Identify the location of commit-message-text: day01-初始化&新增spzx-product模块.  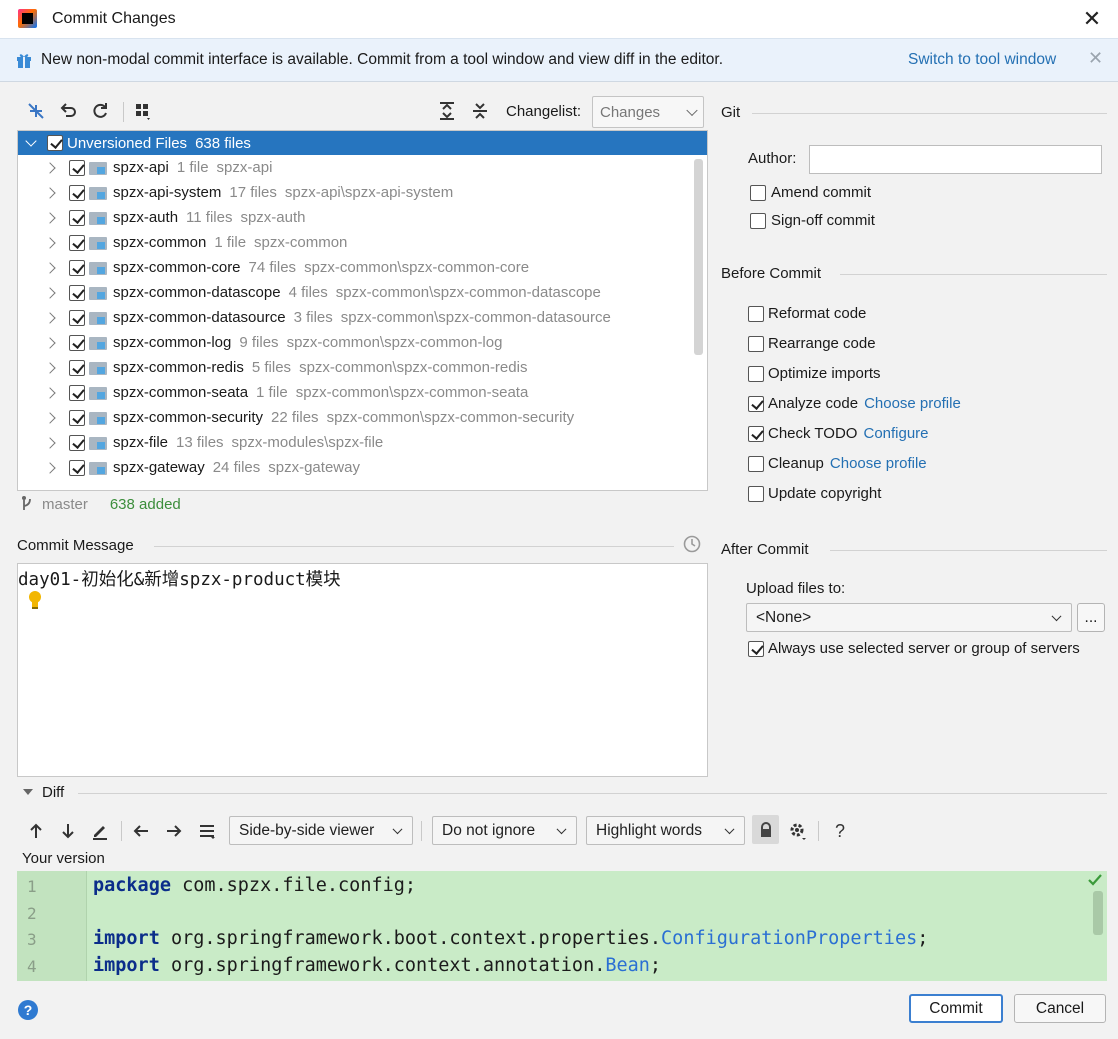
(179, 578).